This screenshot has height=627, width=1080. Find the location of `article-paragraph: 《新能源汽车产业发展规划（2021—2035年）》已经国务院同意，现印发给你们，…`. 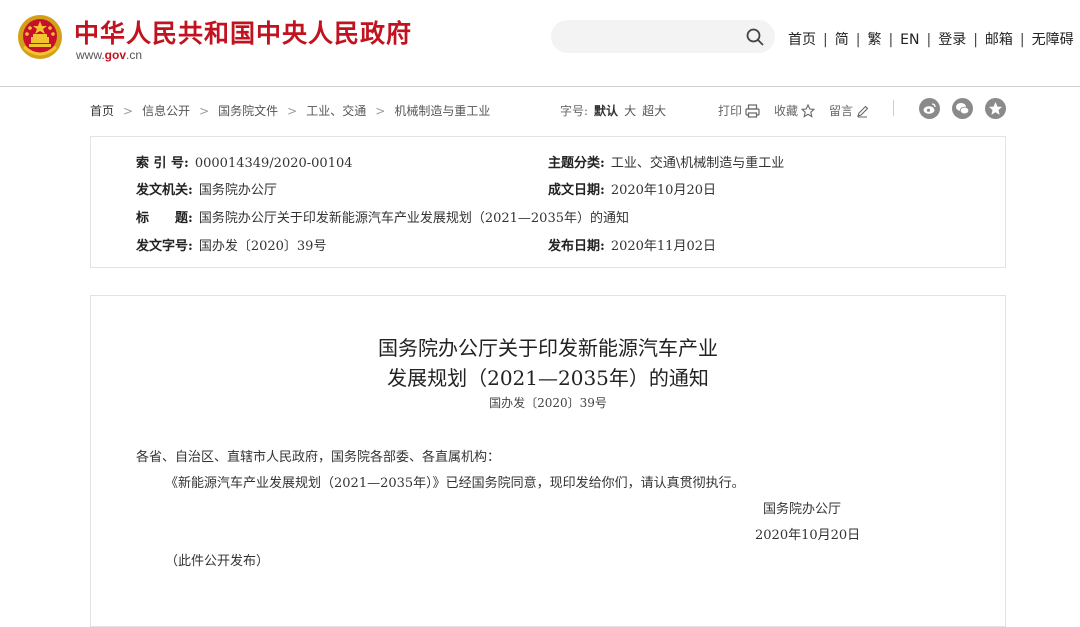

article-paragraph: 《新能源汽车产业发展规划（2021—2035年）》已经国务院同意，现印发给你们，… is located at coordinates (455, 483).